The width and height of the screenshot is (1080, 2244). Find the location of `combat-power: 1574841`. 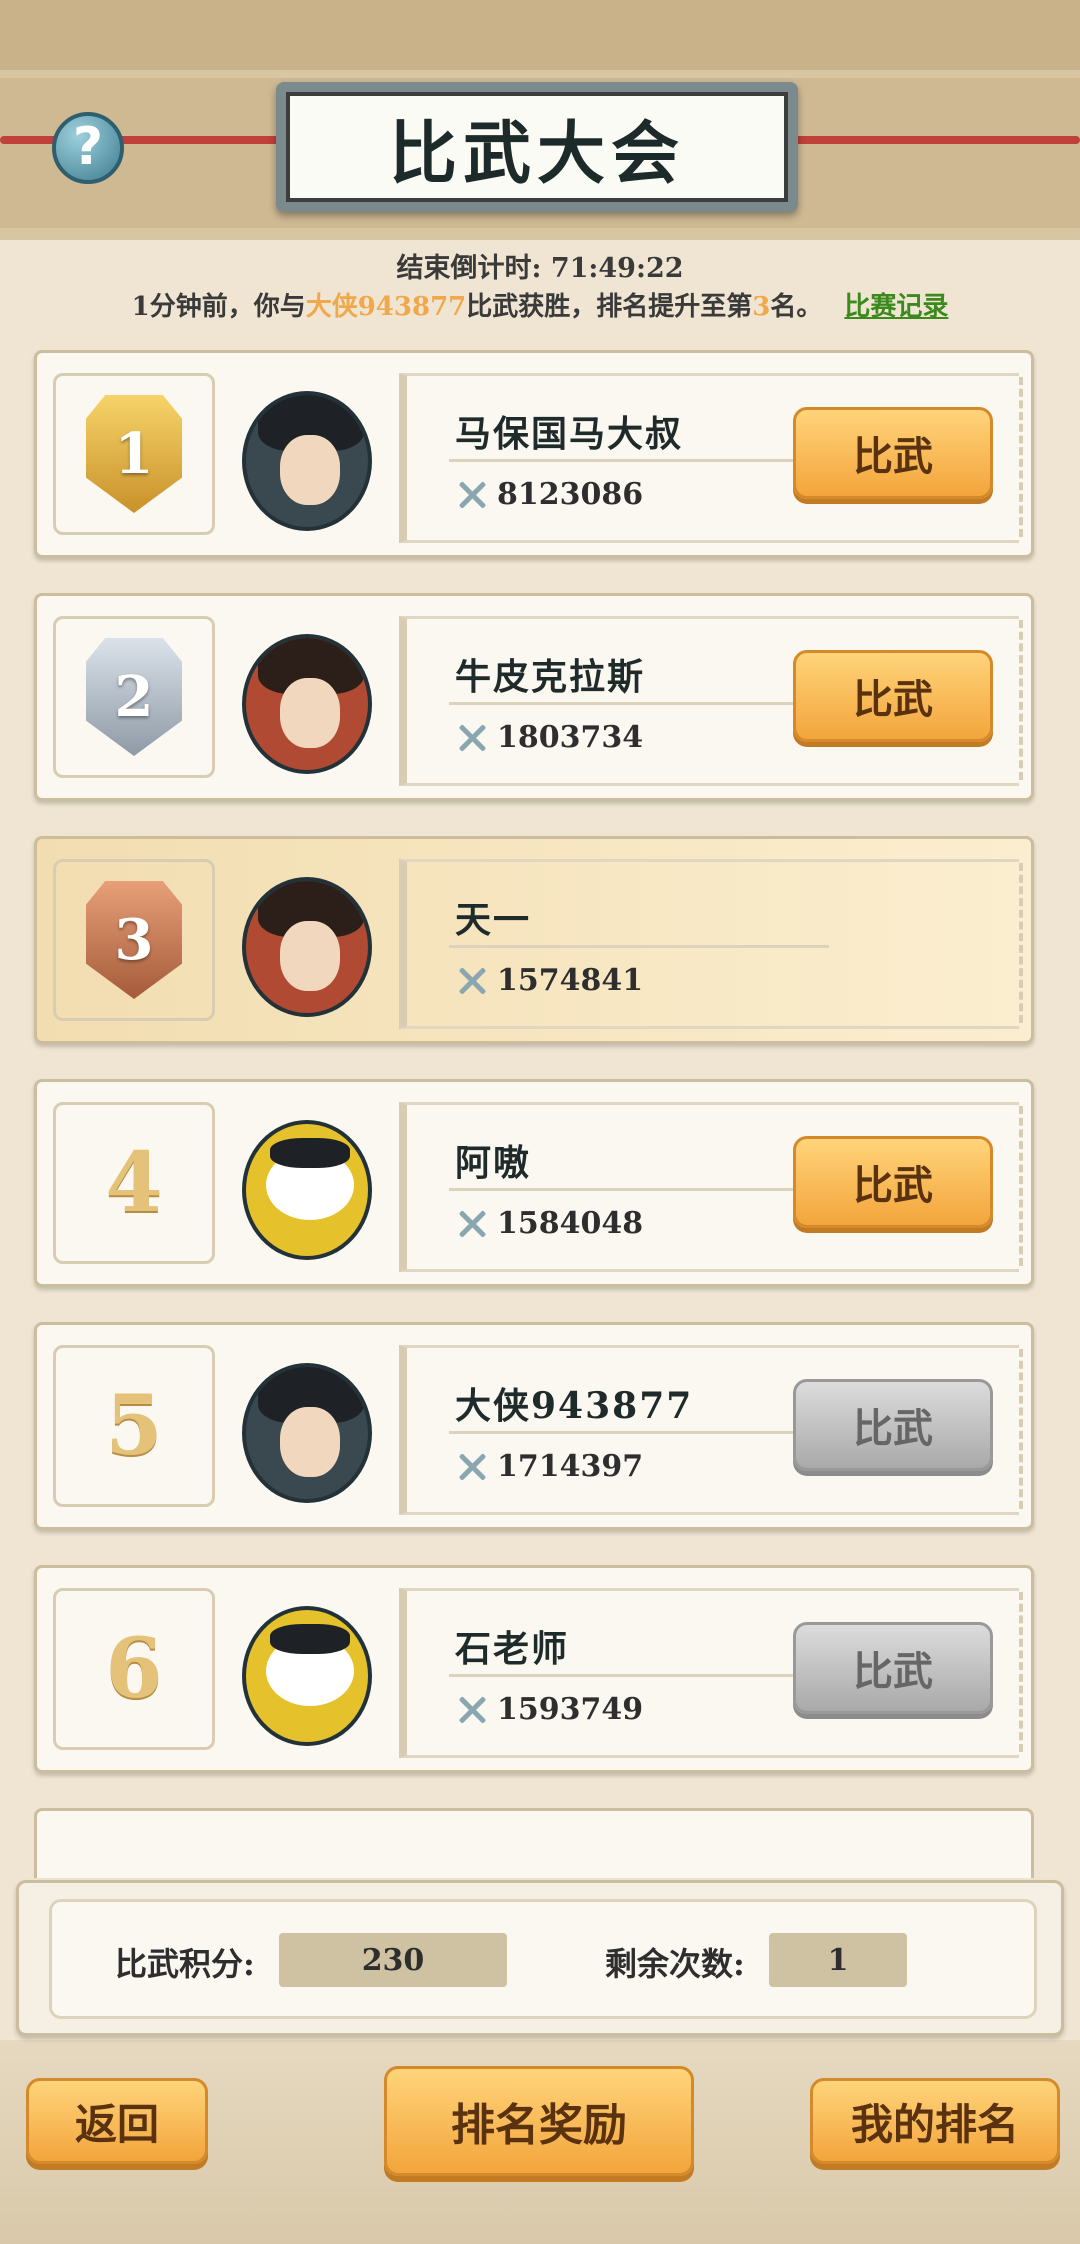

combat-power: 1574841 is located at coordinates (549, 980).